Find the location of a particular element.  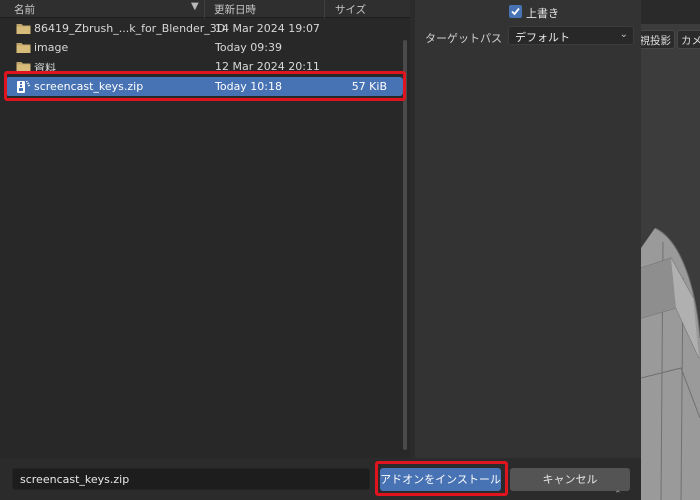

file-modified: Today 10:18 is located at coordinates (249, 86).